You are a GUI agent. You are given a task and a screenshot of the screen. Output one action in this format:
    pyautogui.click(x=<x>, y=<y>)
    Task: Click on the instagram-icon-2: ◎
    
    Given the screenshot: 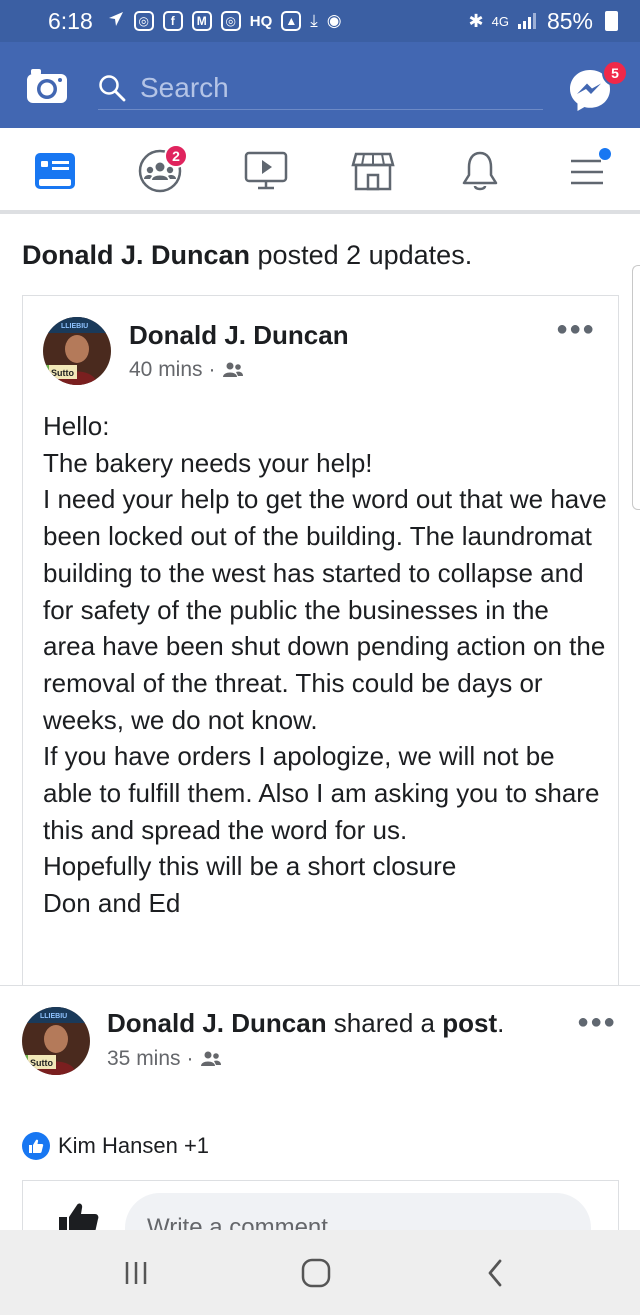 What is the action you would take?
    pyautogui.click(x=230, y=21)
    